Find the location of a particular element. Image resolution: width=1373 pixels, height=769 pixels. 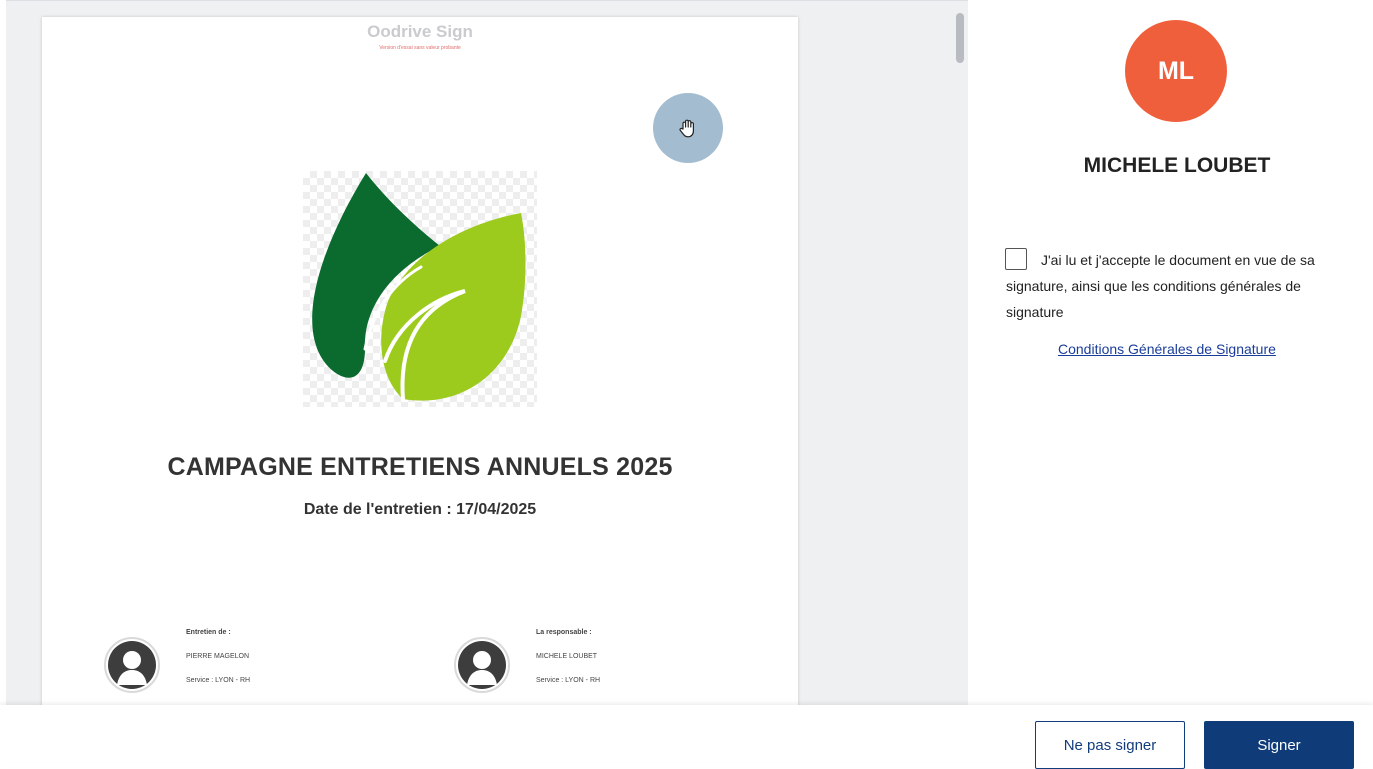

leaf-logo-icon is located at coordinates (419, 287).